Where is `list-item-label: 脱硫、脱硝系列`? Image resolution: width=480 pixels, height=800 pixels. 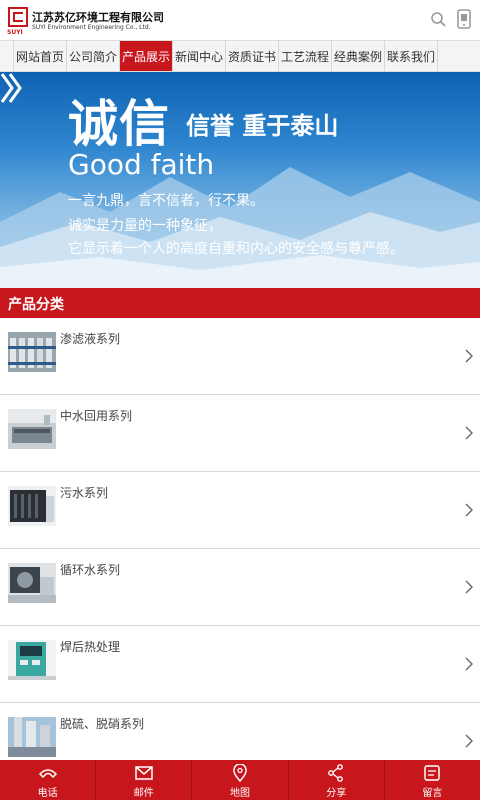
list-item-label: 脱硫、脱硝系列 is located at coordinates (102, 724).